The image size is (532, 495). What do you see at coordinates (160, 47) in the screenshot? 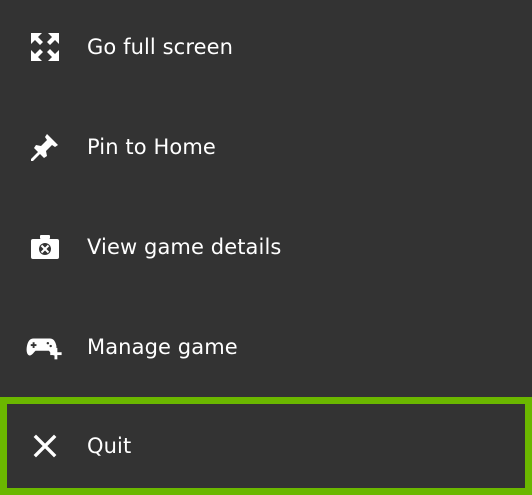
I see `menu-item-label: Go full screen` at bounding box center [160, 47].